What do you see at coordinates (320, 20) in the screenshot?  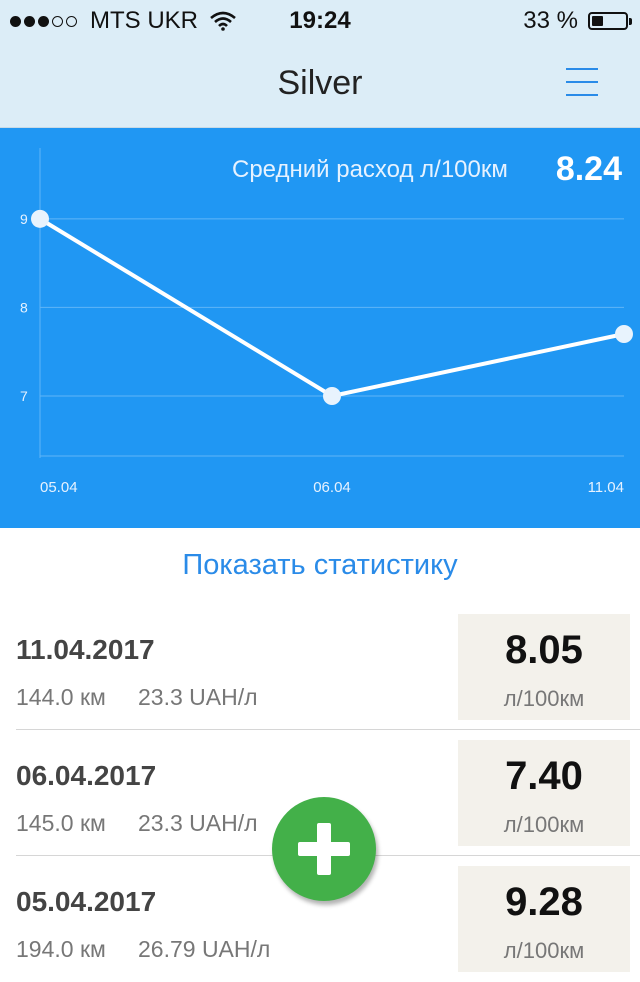 I see `status-bar: MTS UKR 19:24 33 %` at bounding box center [320, 20].